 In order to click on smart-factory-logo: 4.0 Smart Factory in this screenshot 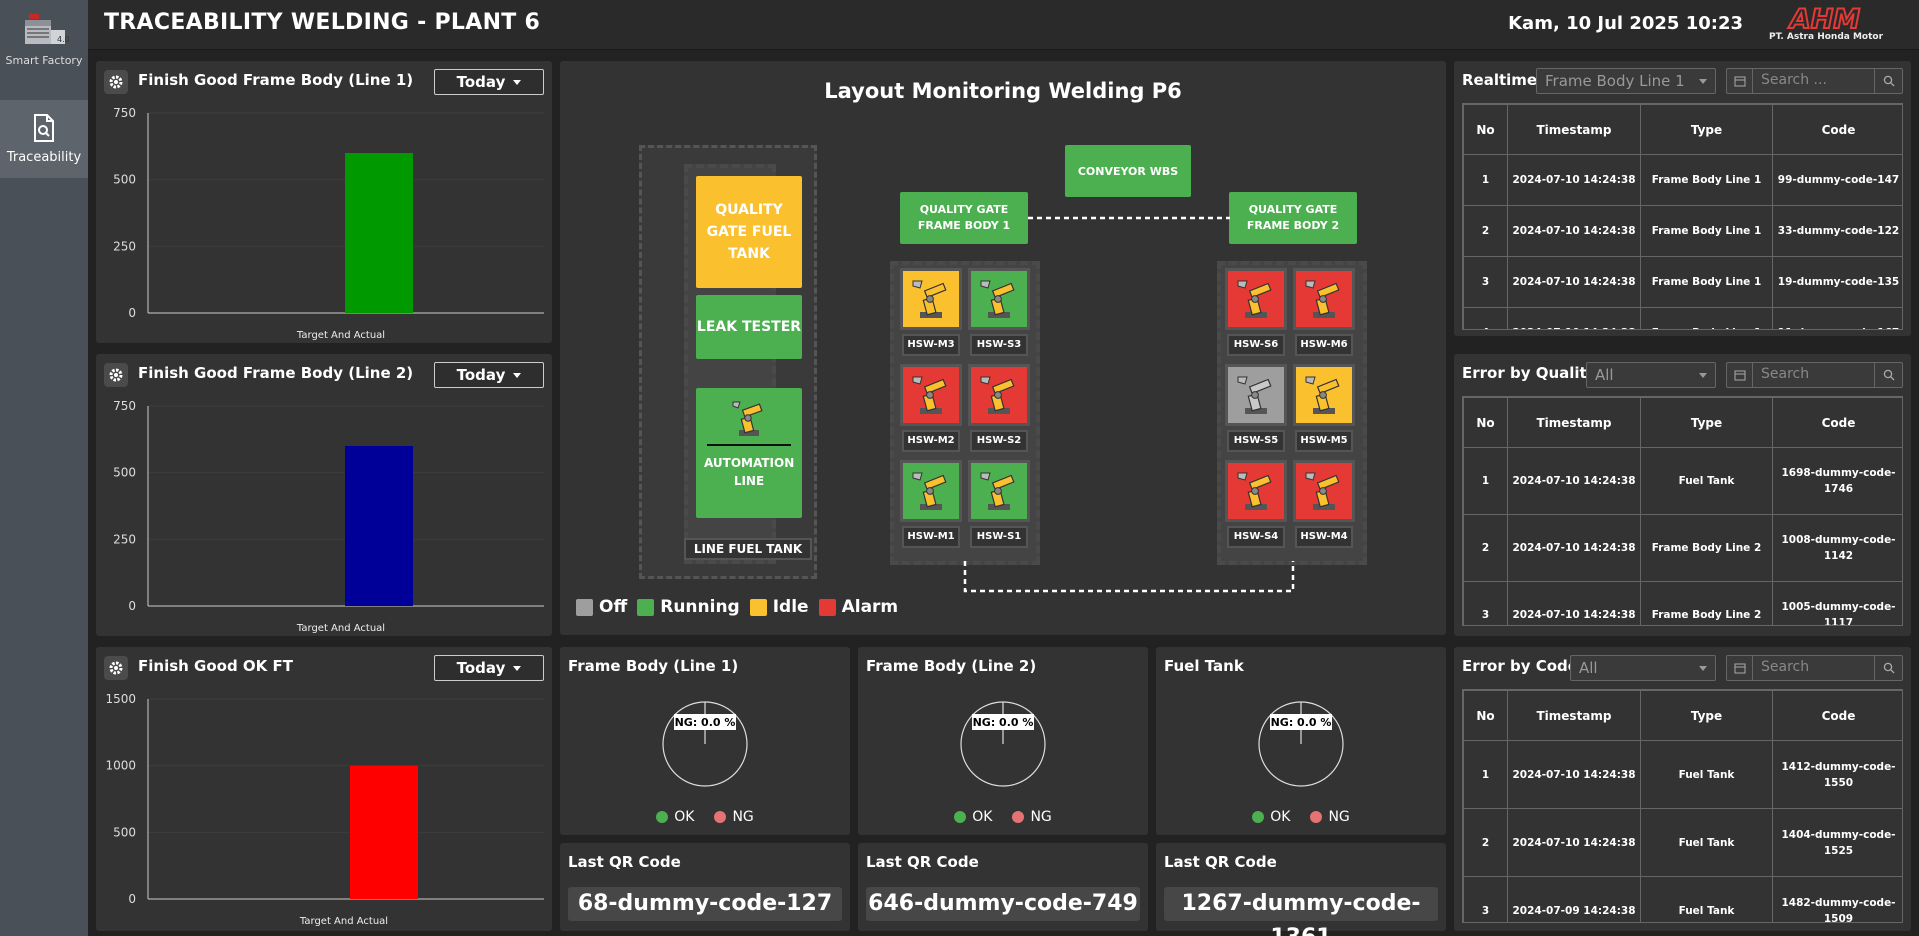, I will do `click(44, 44)`.